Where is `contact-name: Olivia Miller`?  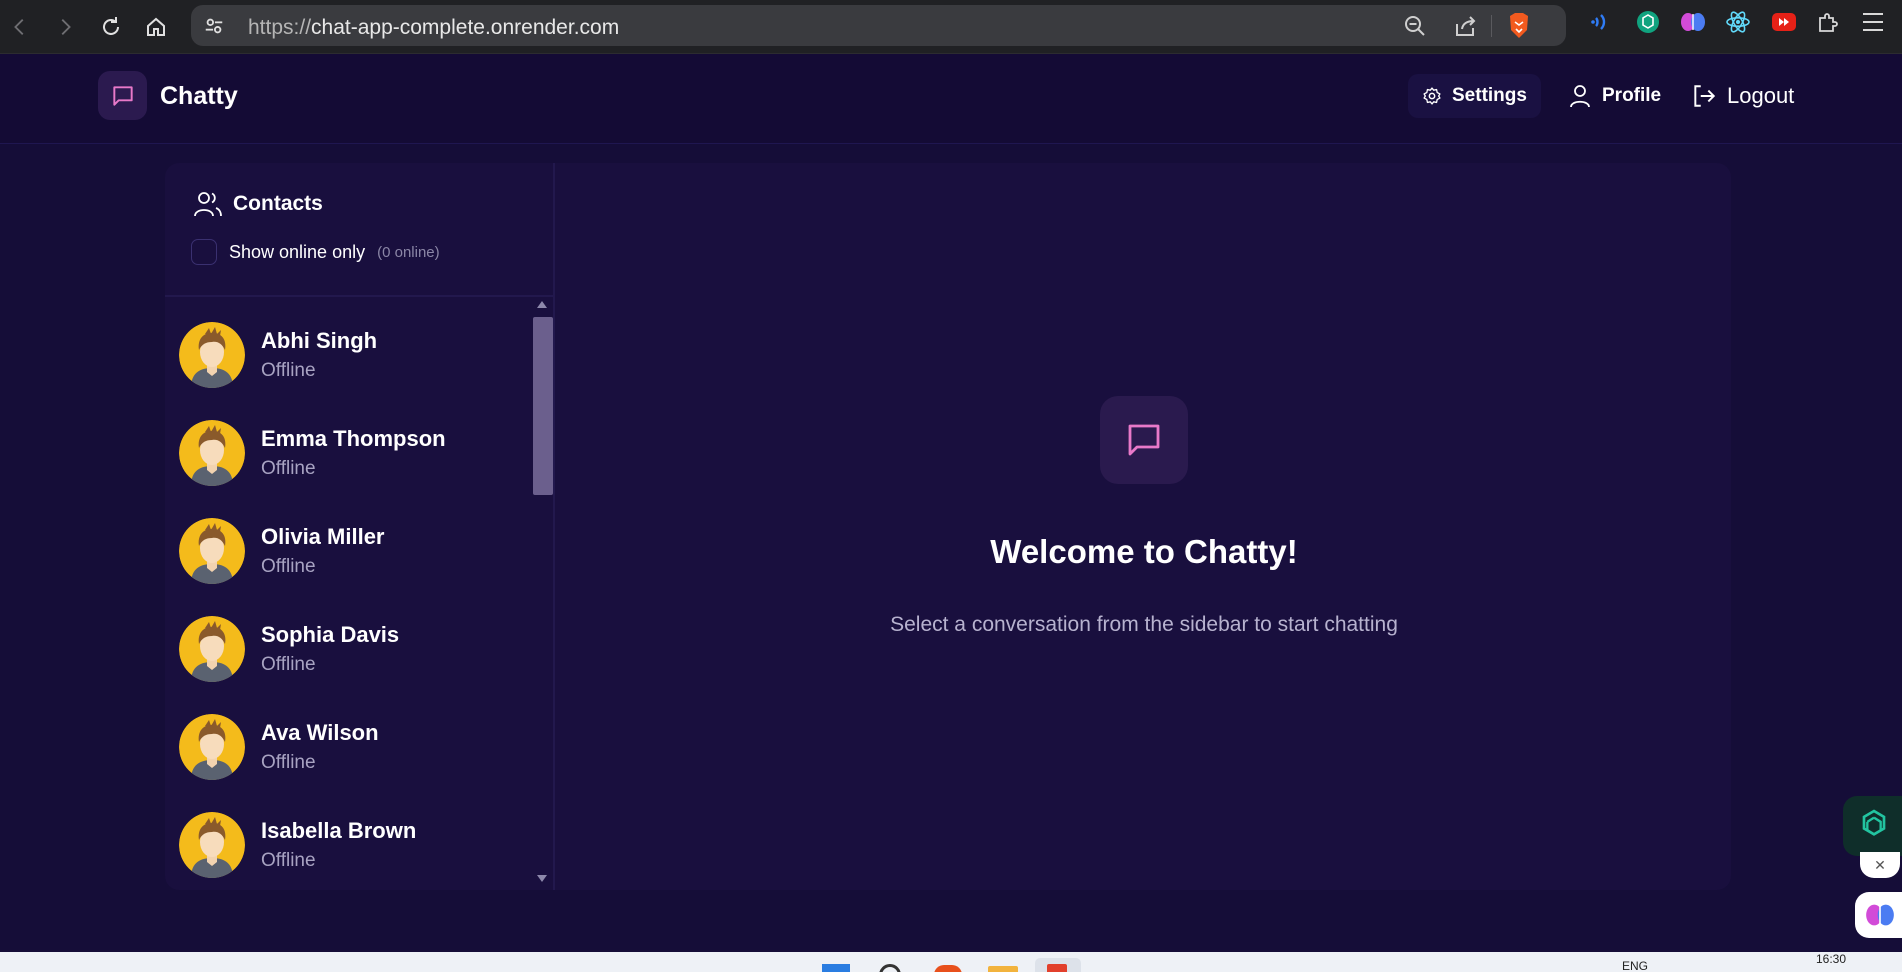 contact-name: Olivia Miller is located at coordinates (323, 536).